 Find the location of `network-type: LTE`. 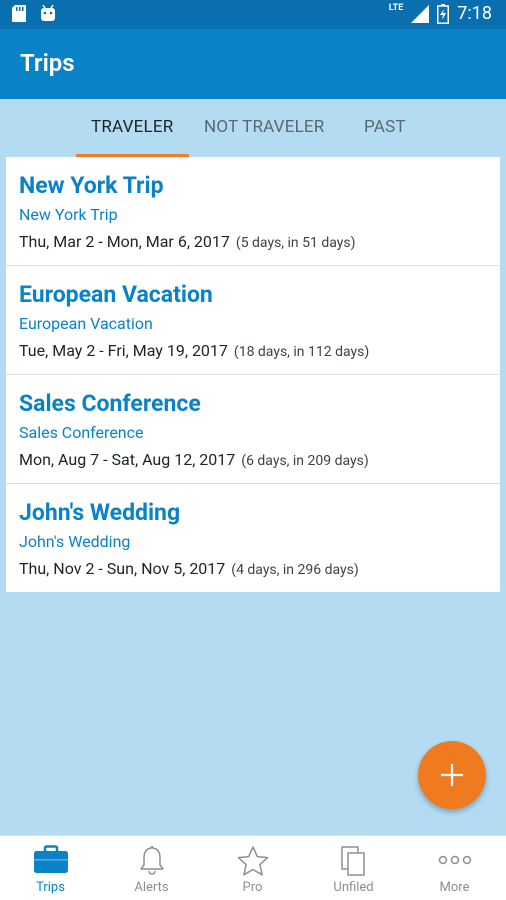

network-type: LTE is located at coordinates (396, 7).